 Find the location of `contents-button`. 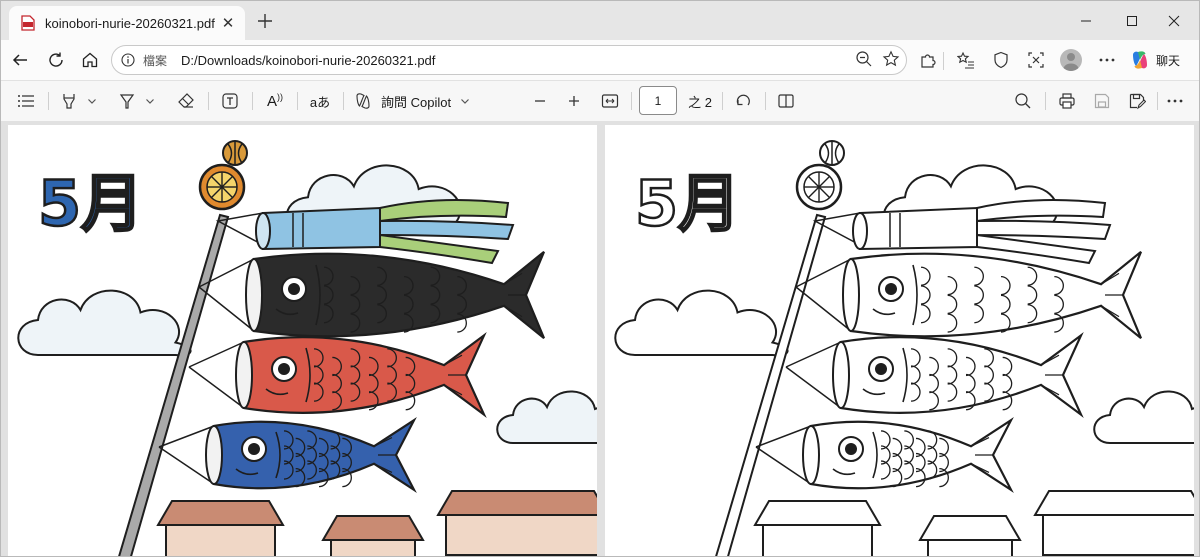

contents-button is located at coordinates (26, 101).